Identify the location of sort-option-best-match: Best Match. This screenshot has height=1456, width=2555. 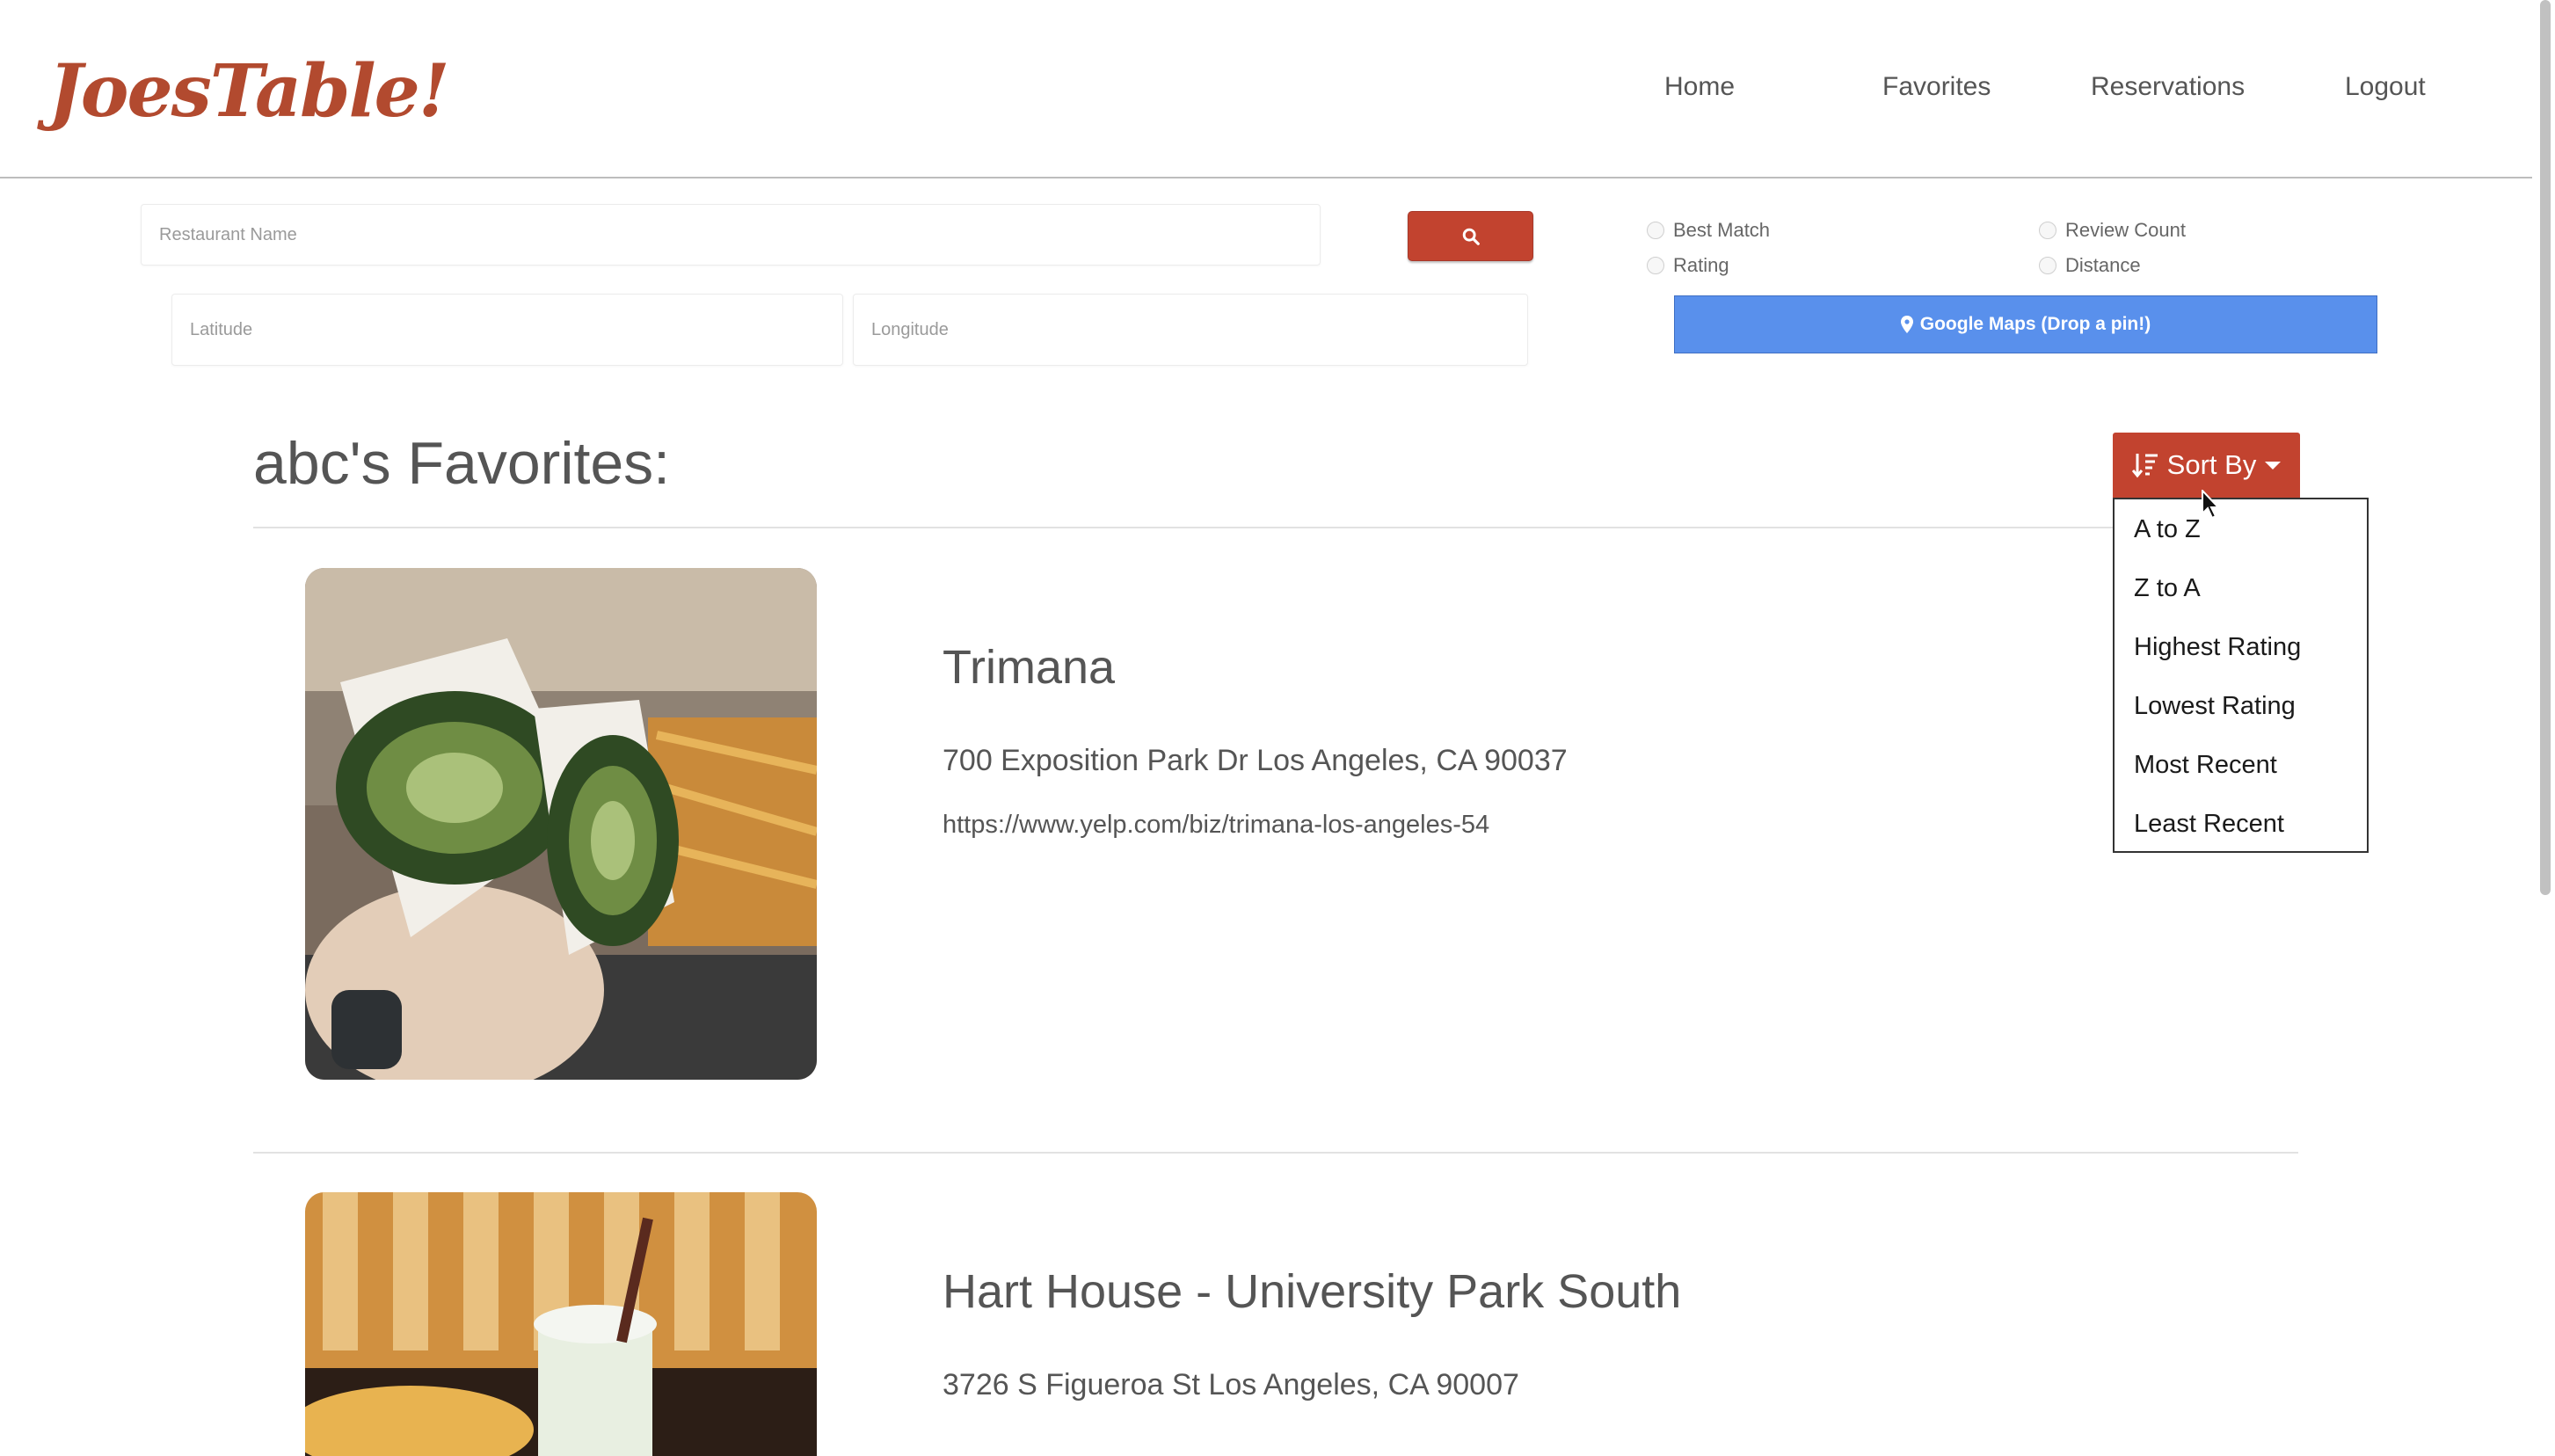
(1708, 230).